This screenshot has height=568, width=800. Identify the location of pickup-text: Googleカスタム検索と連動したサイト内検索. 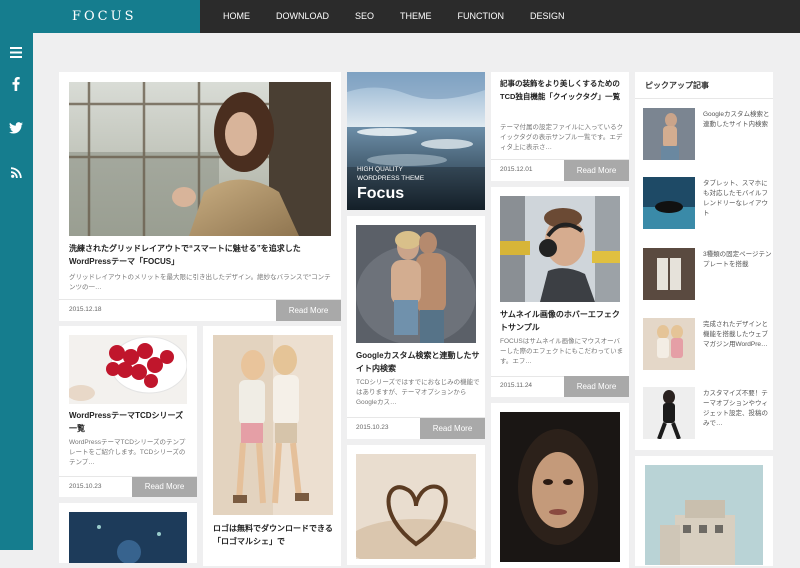
(738, 120).